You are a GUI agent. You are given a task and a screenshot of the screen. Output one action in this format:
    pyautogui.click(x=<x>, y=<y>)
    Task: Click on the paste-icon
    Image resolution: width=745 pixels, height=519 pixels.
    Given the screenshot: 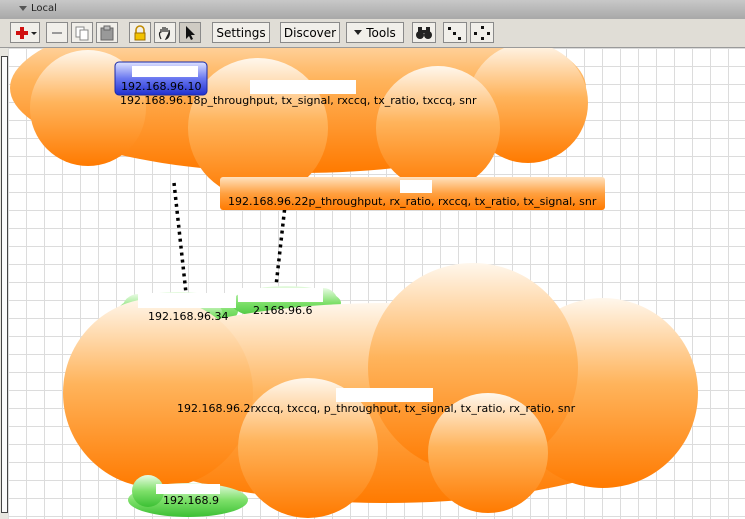 What is the action you would take?
    pyautogui.click(x=107, y=32)
    